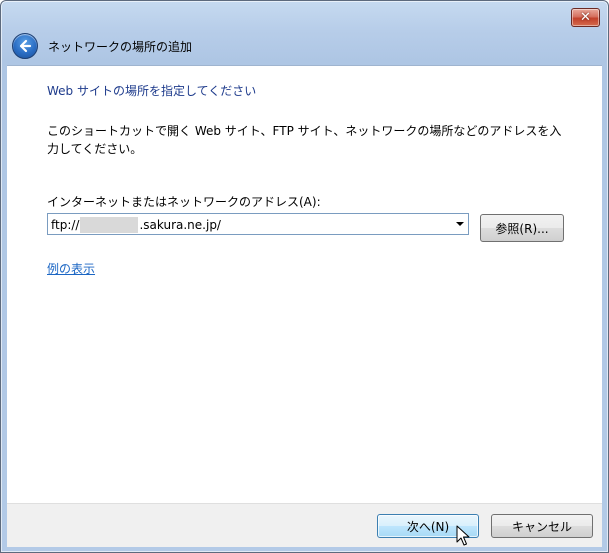 This screenshot has width=609, height=553. What do you see at coordinates (71, 268) in the screenshot?
I see `examples-link: 例の表示` at bounding box center [71, 268].